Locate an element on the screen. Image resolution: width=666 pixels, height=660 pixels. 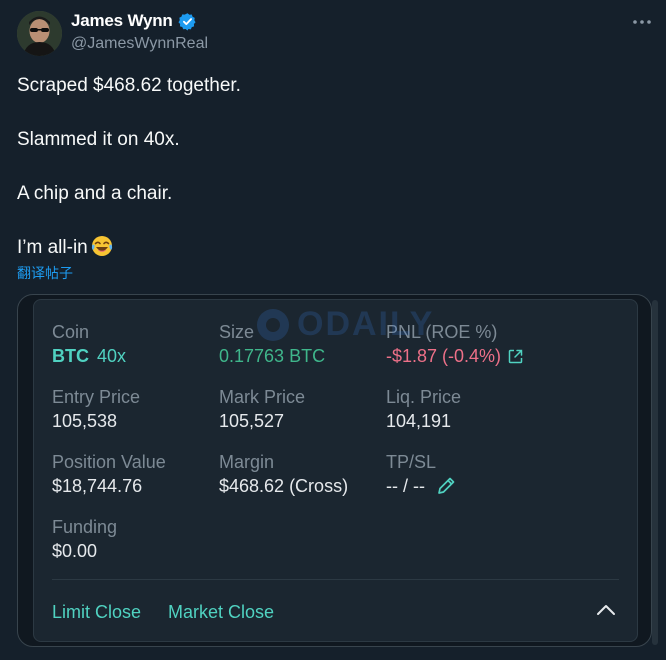
tweet-line-last: I’m all-in is located at coordinates (327, 247).